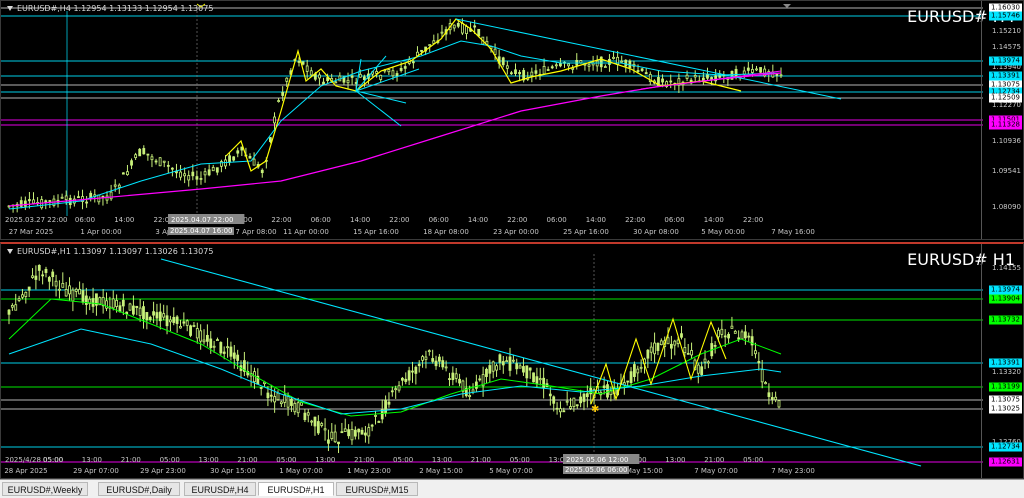 The image size is (1024, 498). Describe the element at coordinates (787, 6) in the screenshot. I see `shift-marker-icon` at that location.